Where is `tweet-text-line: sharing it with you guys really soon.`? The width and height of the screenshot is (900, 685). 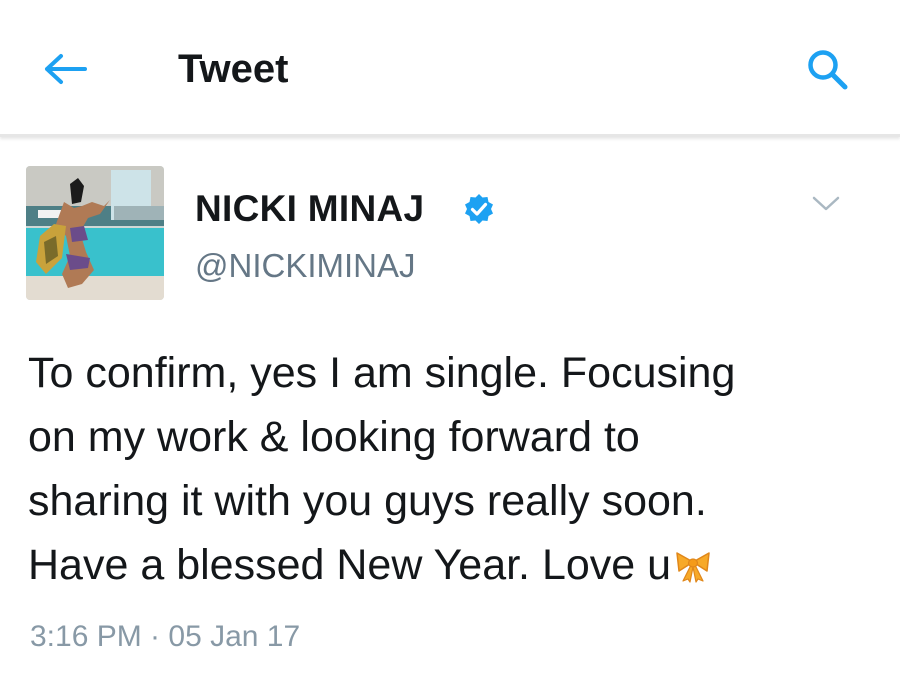
tweet-text-line: sharing it with you guys really soon. is located at coordinates (367, 501).